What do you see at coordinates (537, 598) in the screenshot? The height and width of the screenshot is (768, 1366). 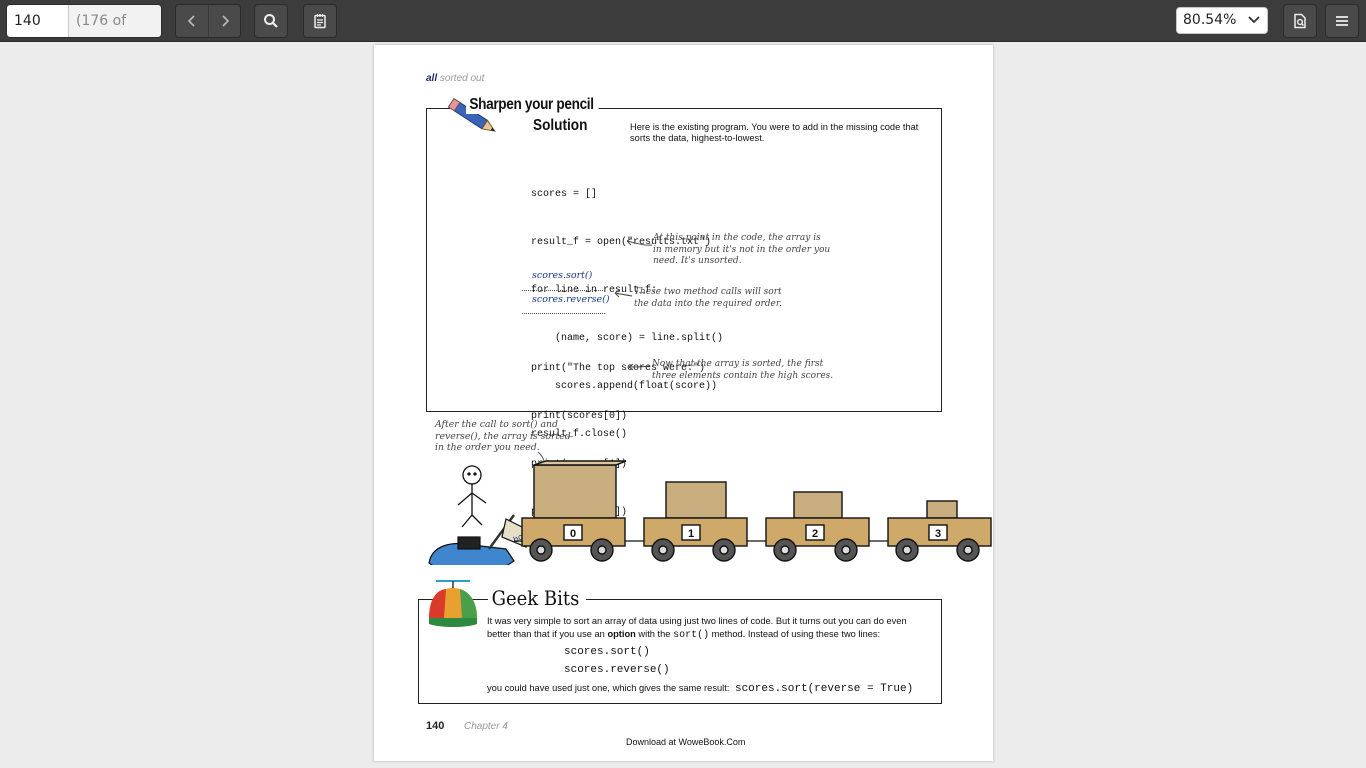 I see `geek-bits-title: Geek Bits` at bounding box center [537, 598].